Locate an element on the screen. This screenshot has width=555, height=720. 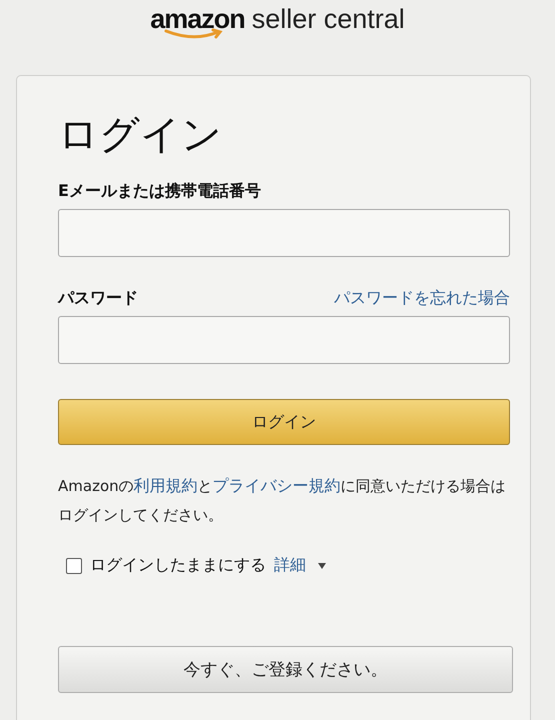
forgot-password-link: パスワードを忘れた場合 is located at coordinates (422, 298).